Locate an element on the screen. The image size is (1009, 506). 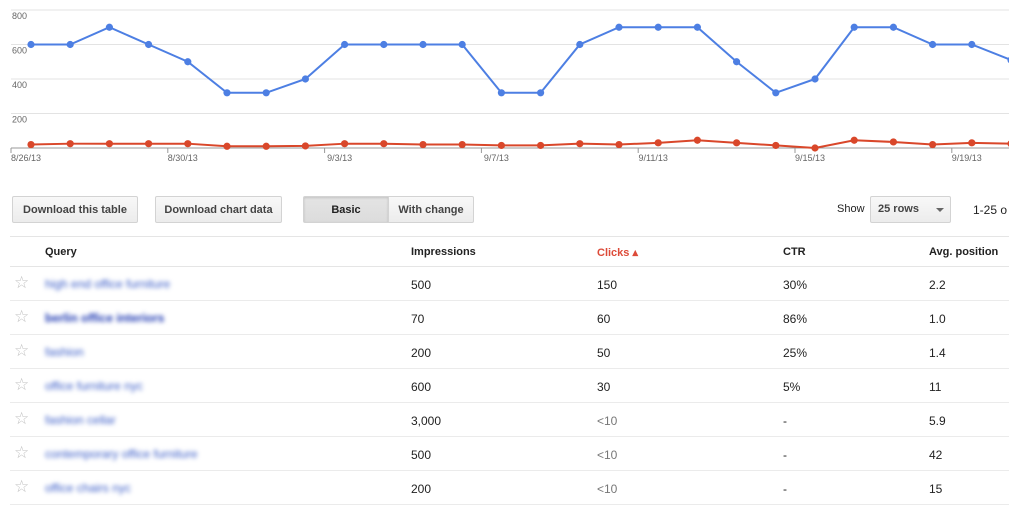
query-link: office chairs nyc is located at coordinates (88, 488).